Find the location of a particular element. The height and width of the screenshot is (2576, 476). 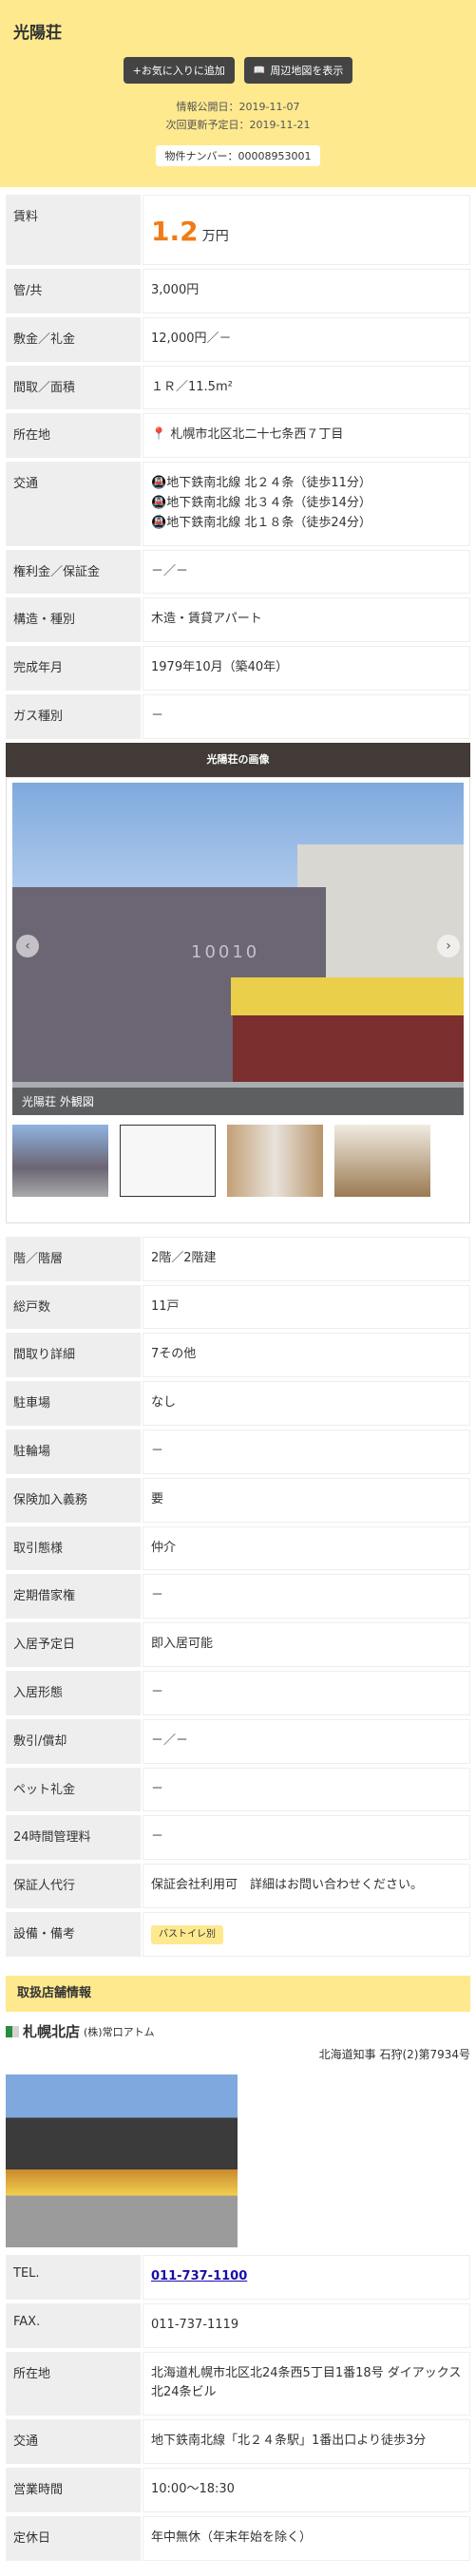

detail-row: ガス種別 － is located at coordinates (238, 716).